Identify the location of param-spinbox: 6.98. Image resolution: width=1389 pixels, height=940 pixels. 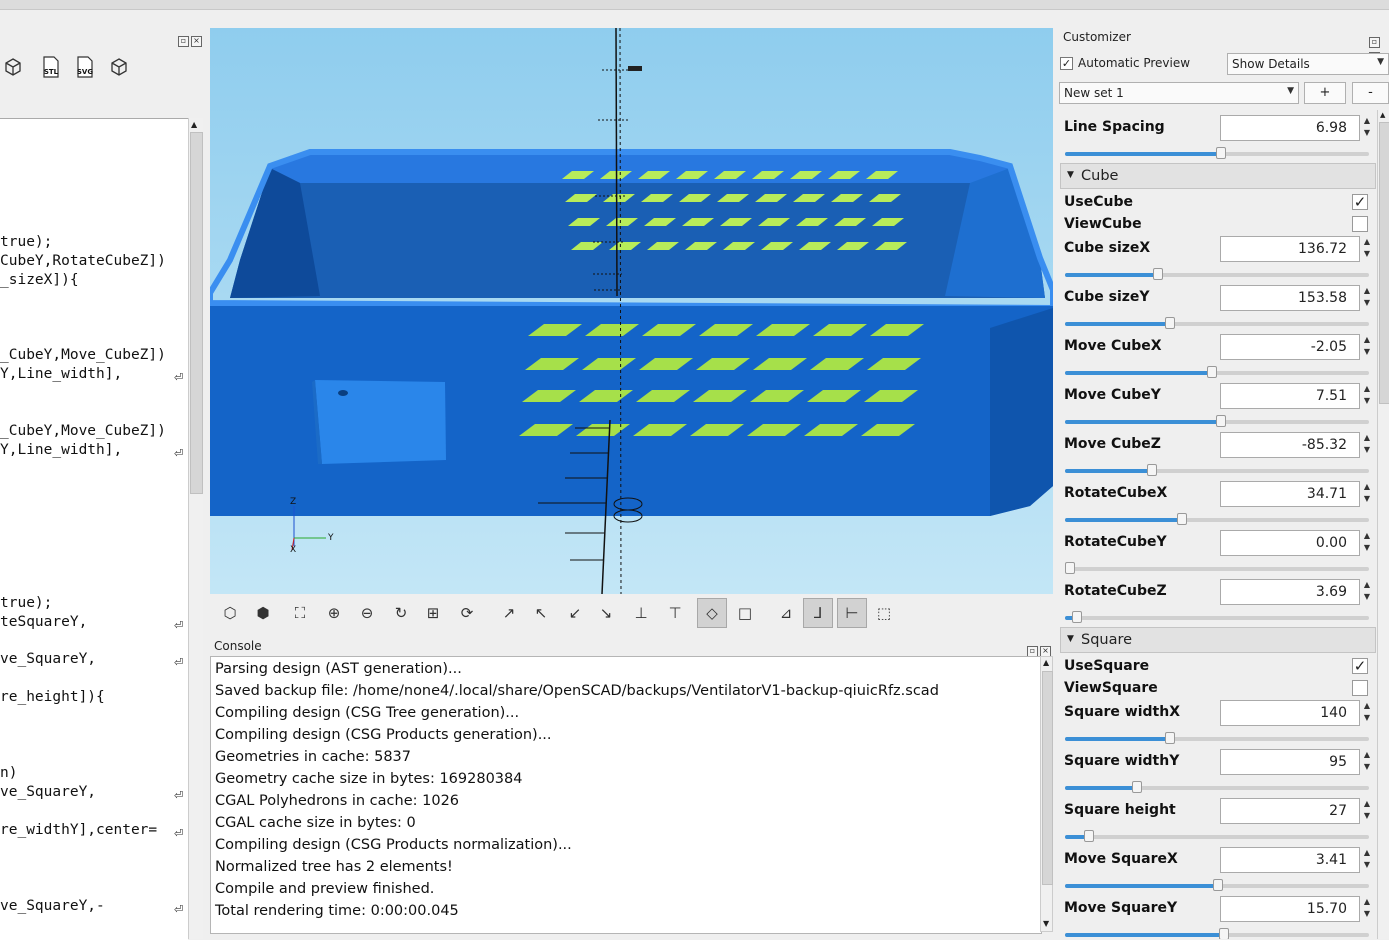
(1290, 128).